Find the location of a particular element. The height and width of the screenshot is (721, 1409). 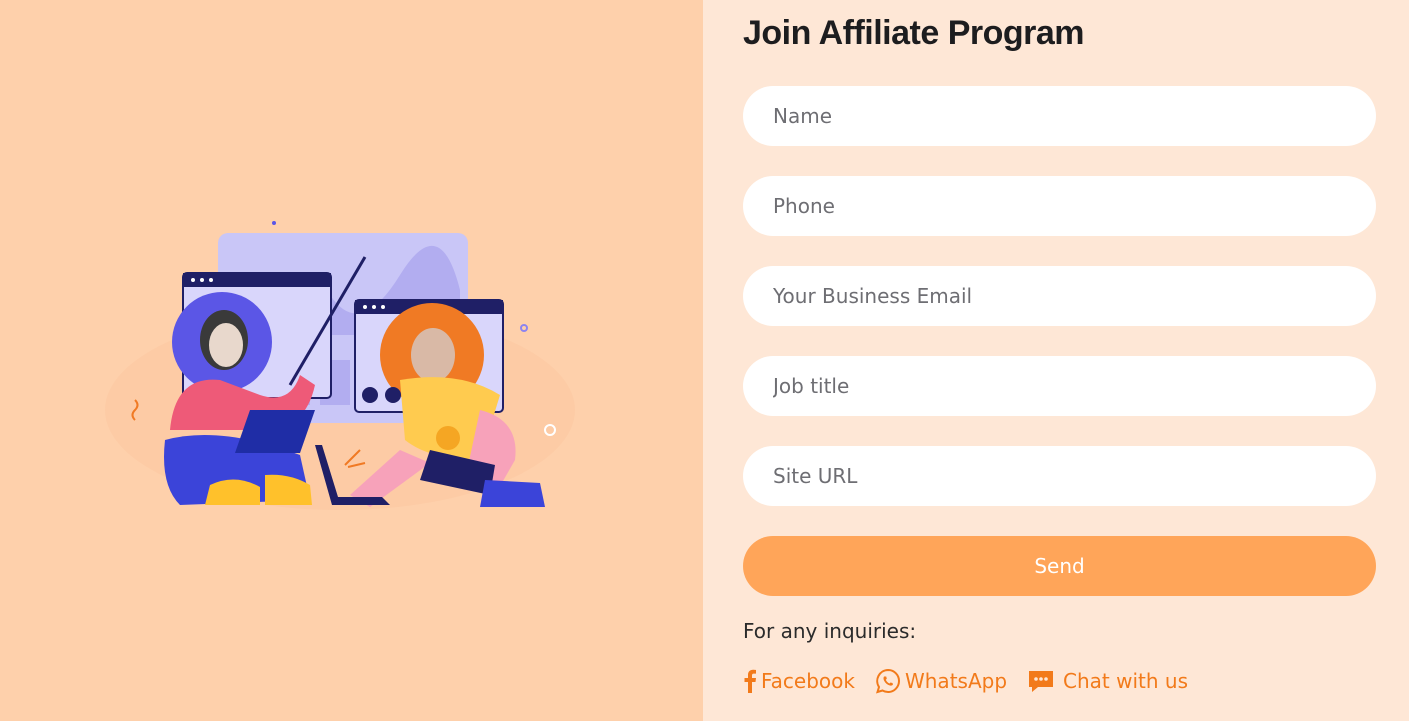

site-url-input is located at coordinates (1059, 476).